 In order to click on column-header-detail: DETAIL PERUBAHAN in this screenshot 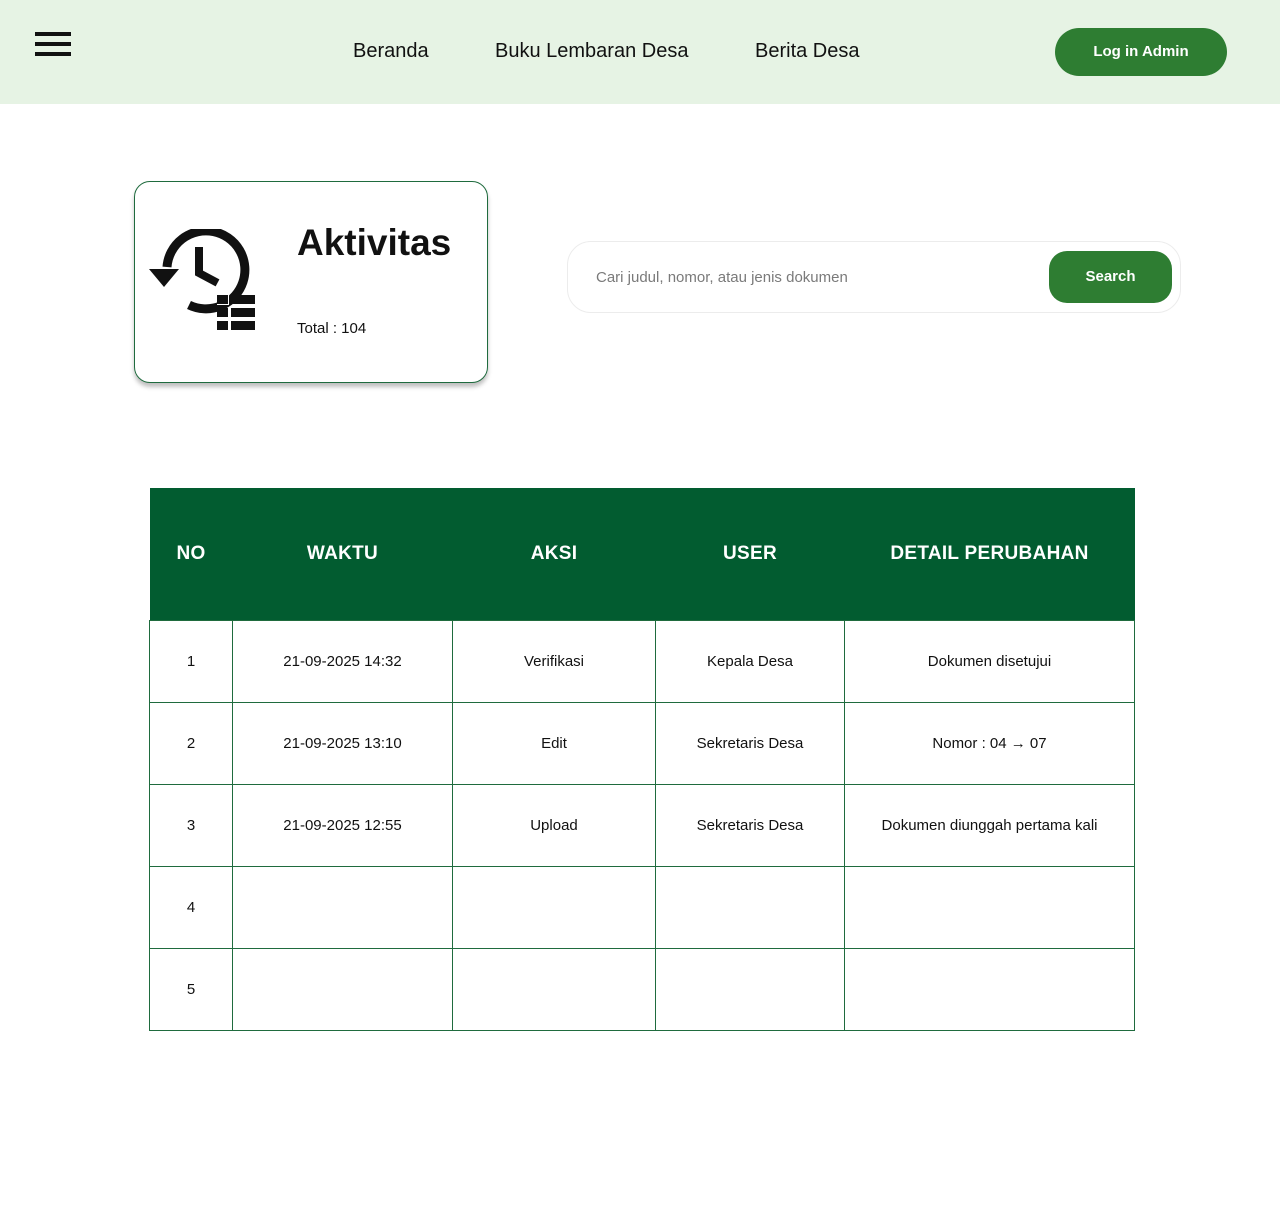, I will do `click(989, 554)`.